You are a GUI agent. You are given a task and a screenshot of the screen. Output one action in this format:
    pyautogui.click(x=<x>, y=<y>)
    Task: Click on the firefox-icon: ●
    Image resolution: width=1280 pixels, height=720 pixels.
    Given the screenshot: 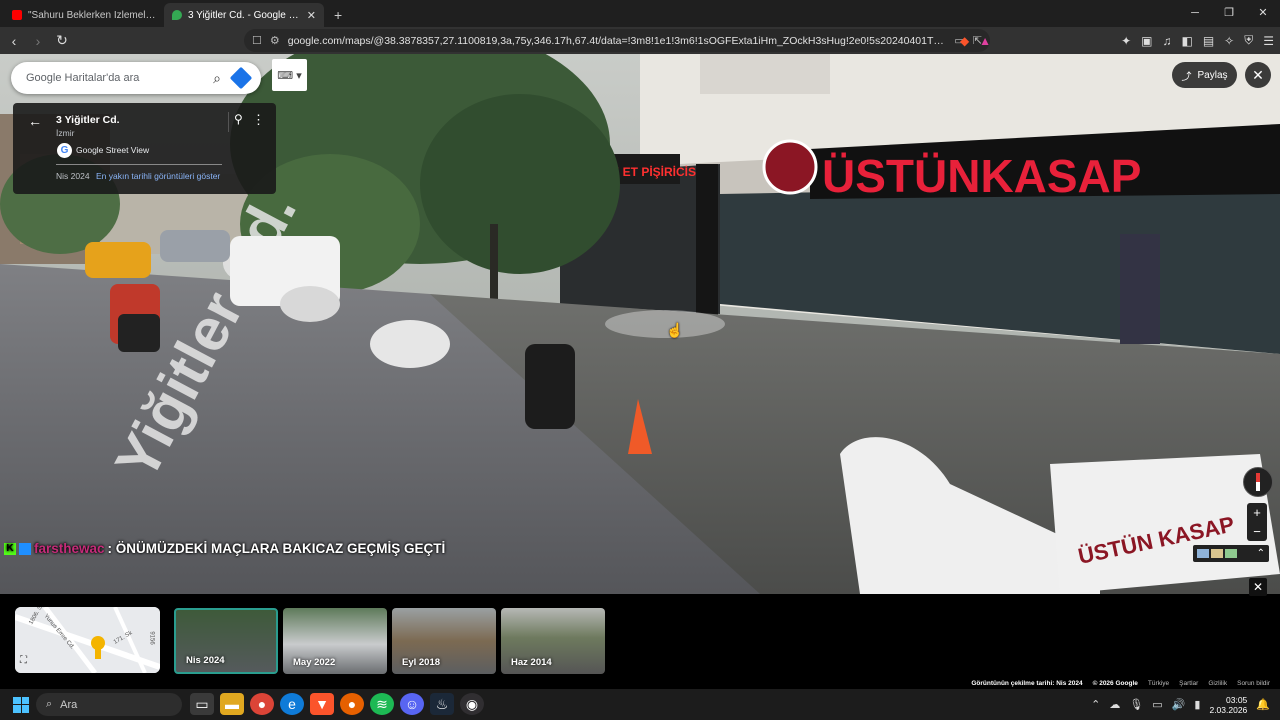 What is the action you would take?
    pyautogui.click(x=352, y=704)
    